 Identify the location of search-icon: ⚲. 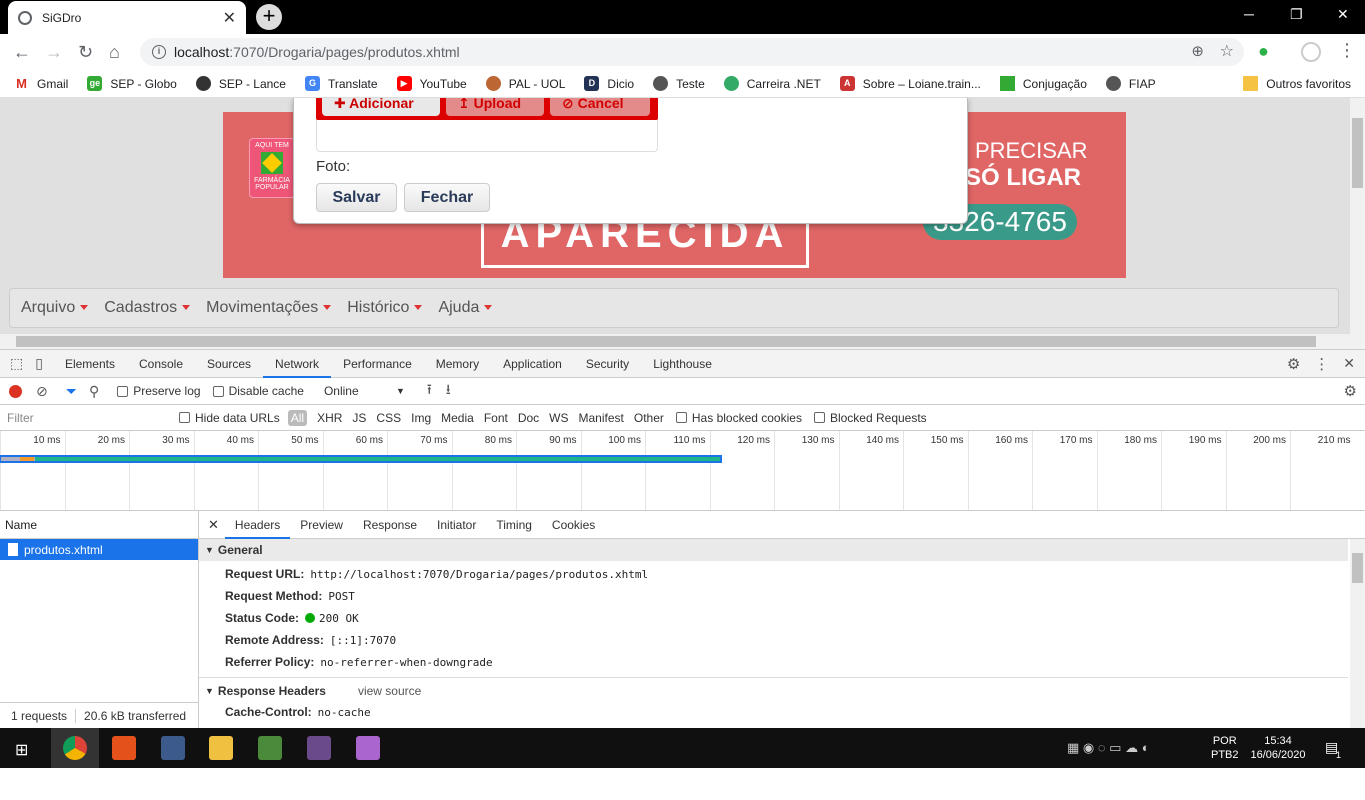
(94, 391).